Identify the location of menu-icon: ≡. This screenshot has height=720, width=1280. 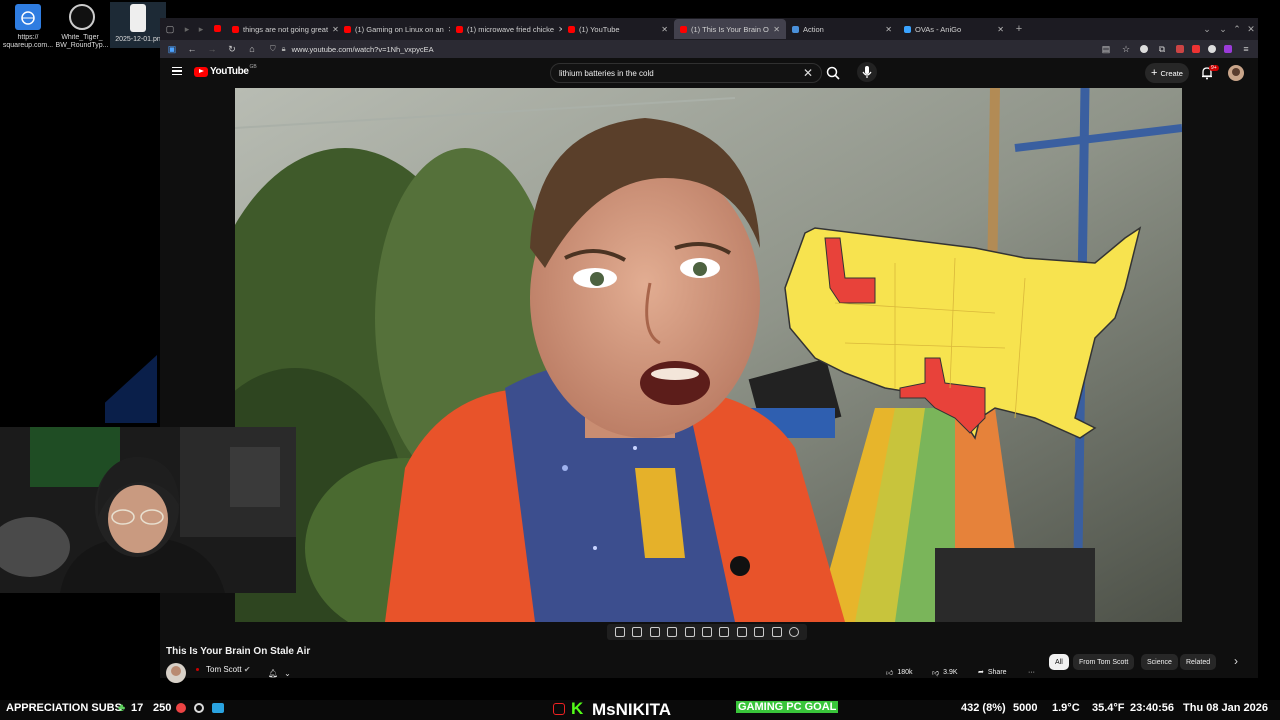
(1246, 49).